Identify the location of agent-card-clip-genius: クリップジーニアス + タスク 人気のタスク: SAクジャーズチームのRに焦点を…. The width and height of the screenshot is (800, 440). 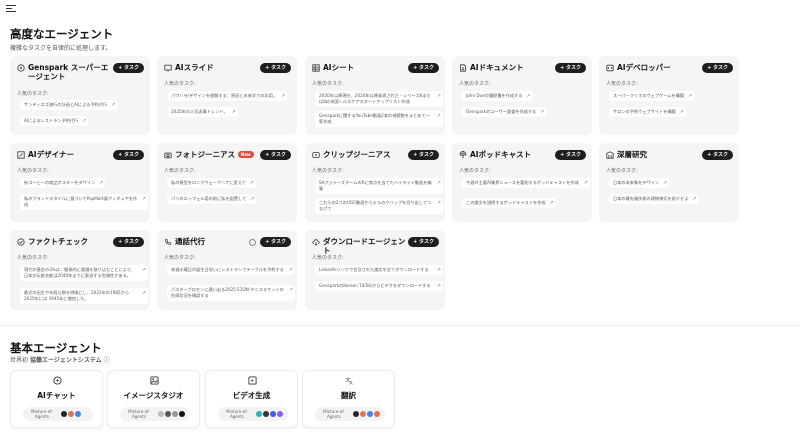
(375, 182).